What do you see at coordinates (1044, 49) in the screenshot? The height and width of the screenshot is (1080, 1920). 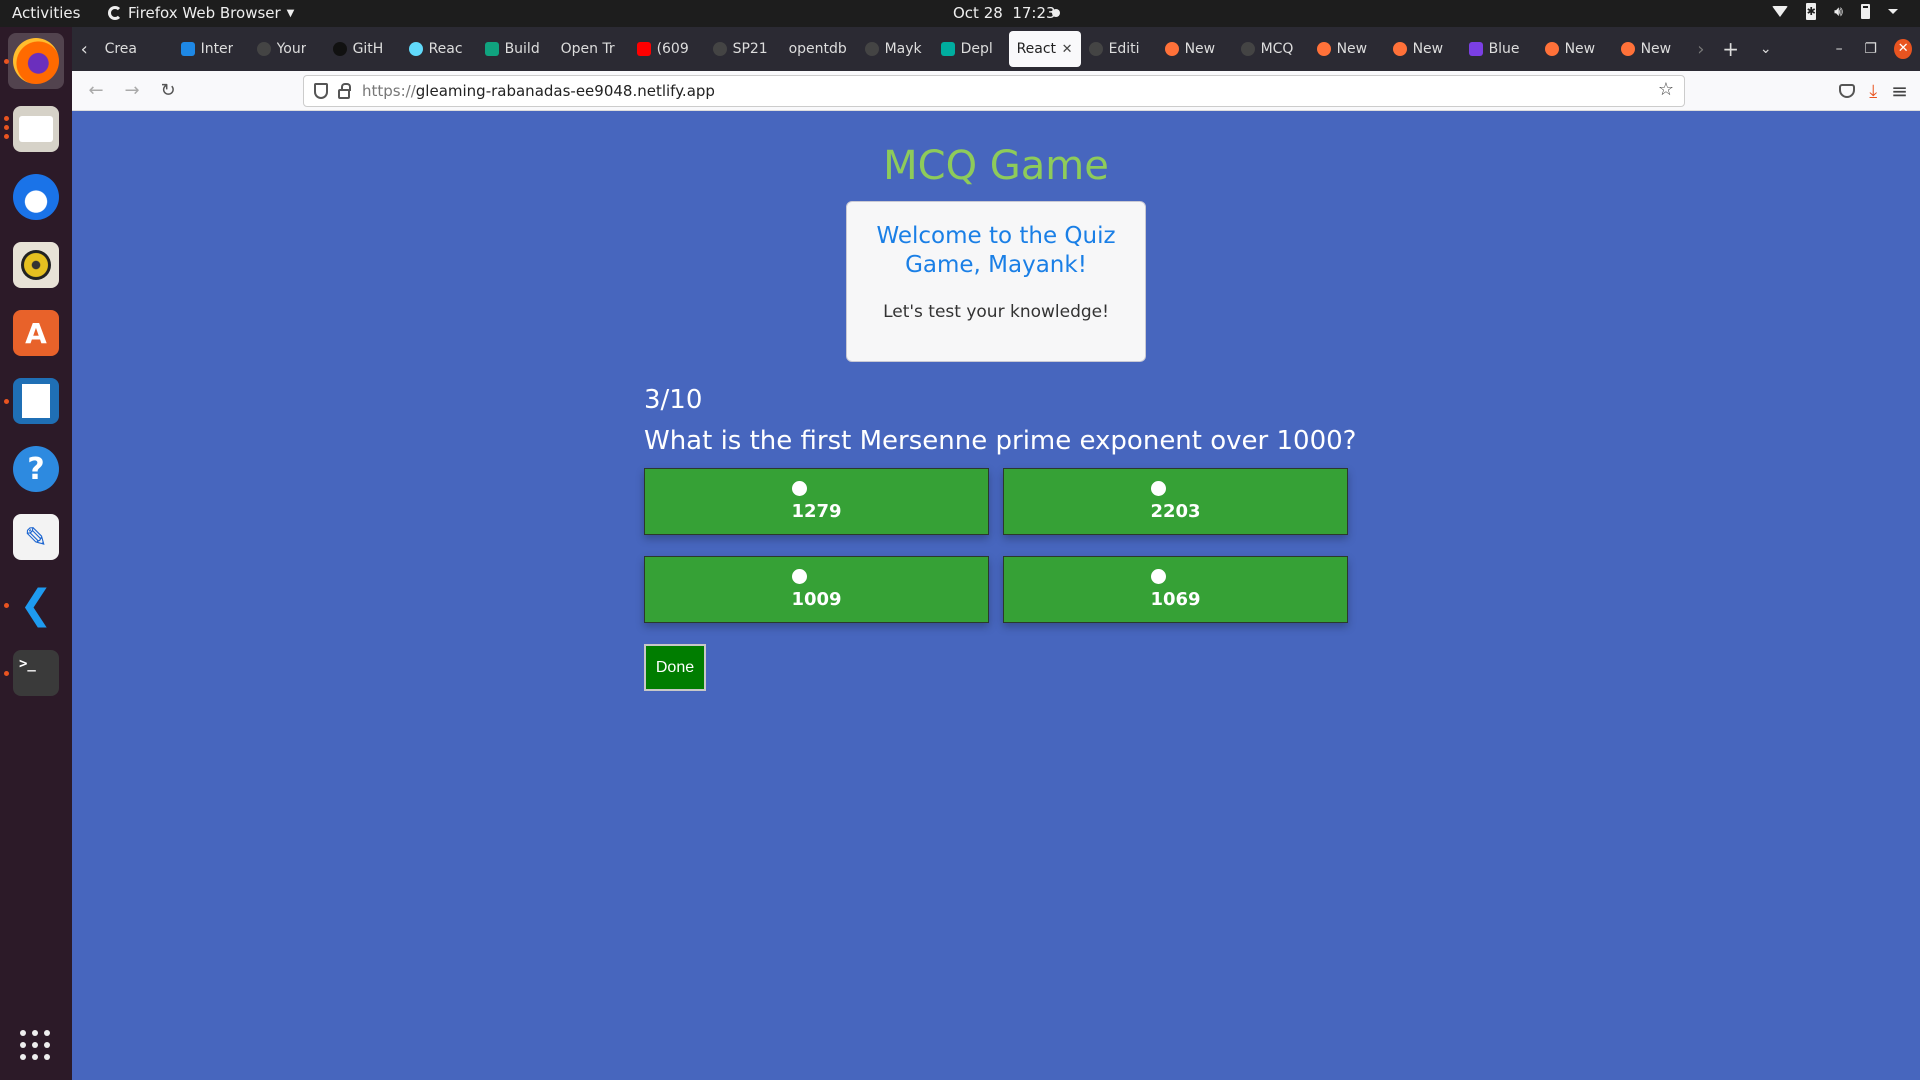 I see `tab-active: React ✕` at bounding box center [1044, 49].